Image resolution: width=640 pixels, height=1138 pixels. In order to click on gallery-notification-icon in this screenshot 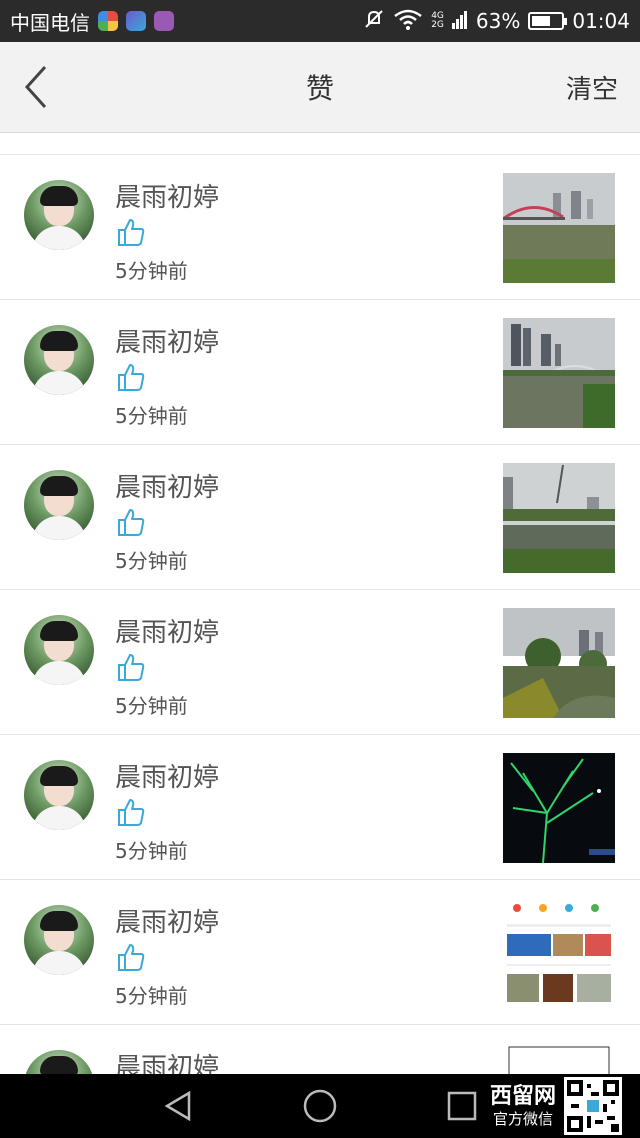, I will do `click(136, 21)`.